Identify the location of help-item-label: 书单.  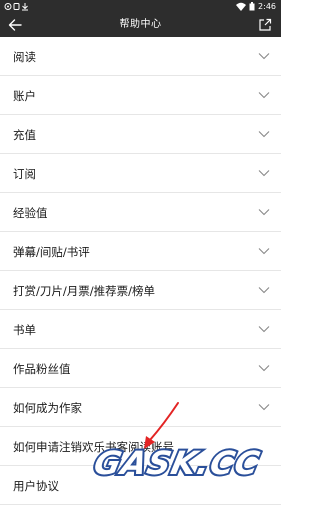
(24, 330).